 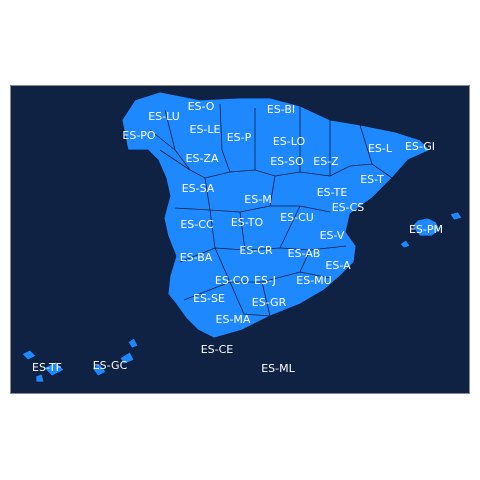 I want to click on label-es-le: ES-LE, so click(x=205, y=129).